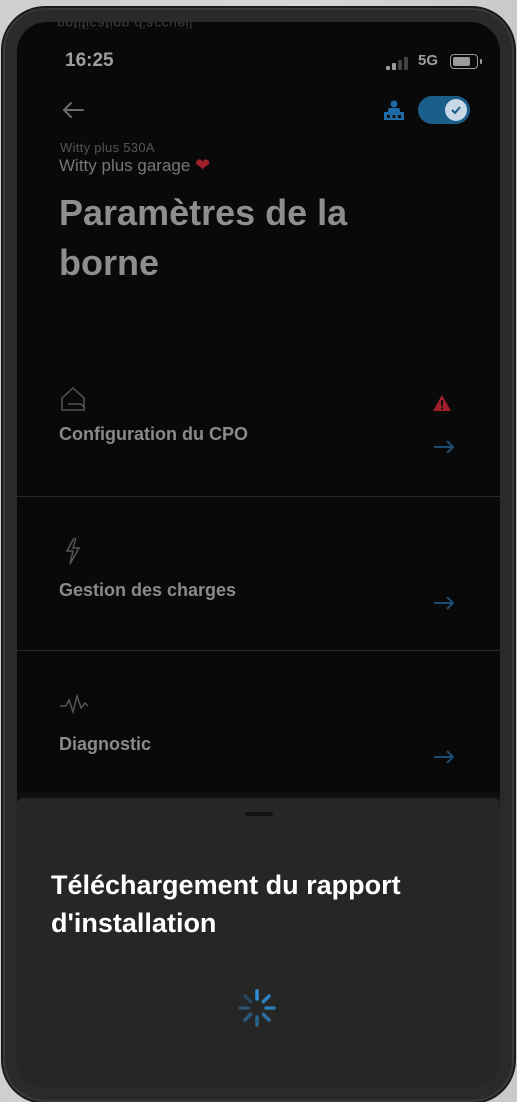 The height and width of the screenshot is (1102, 517). What do you see at coordinates (258, 573) in the screenshot?
I see `menu-item-charge-management: Gestion des charges` at bounding box center [258, 573].